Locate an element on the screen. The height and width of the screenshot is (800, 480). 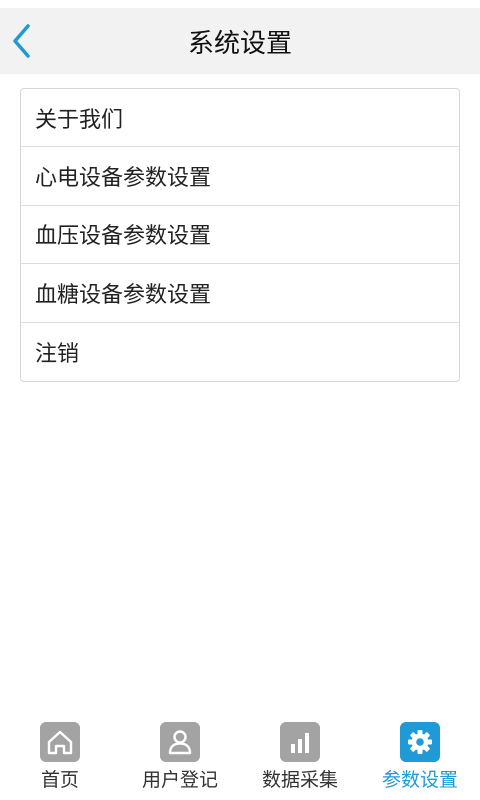
bottom-tab-bar: 首页 用户登记 数据采集 参数设置 is located at coordinates (240, 754).